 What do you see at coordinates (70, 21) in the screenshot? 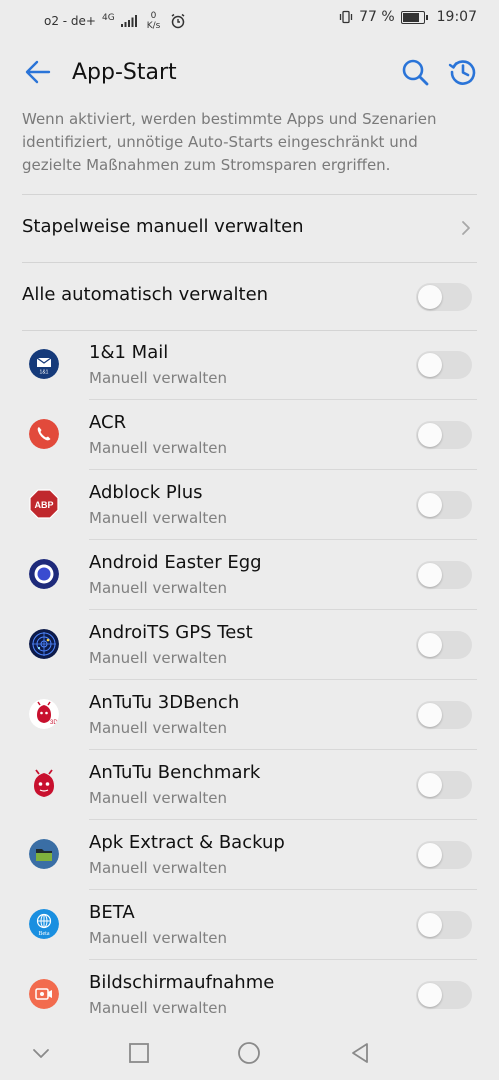
I see `carrier-label: o2 - de+` at bounding box center [70, 21].